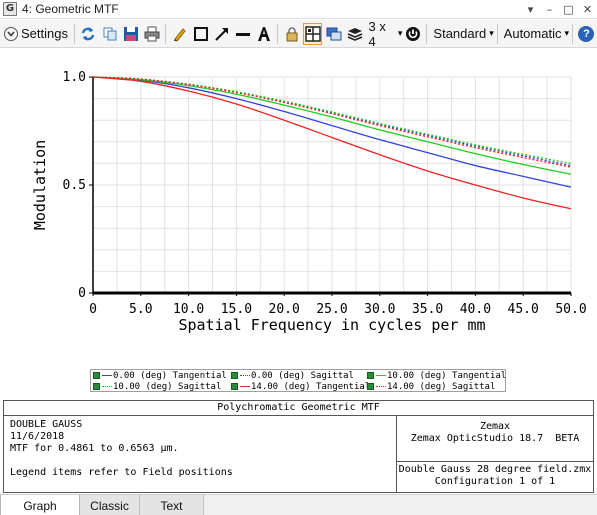 This screenshot has width=597, height=515. What do you see at coordinates (82, 293) in the screenshot?
I see `y-tick-label: 0` at bounding box center [82, 293].